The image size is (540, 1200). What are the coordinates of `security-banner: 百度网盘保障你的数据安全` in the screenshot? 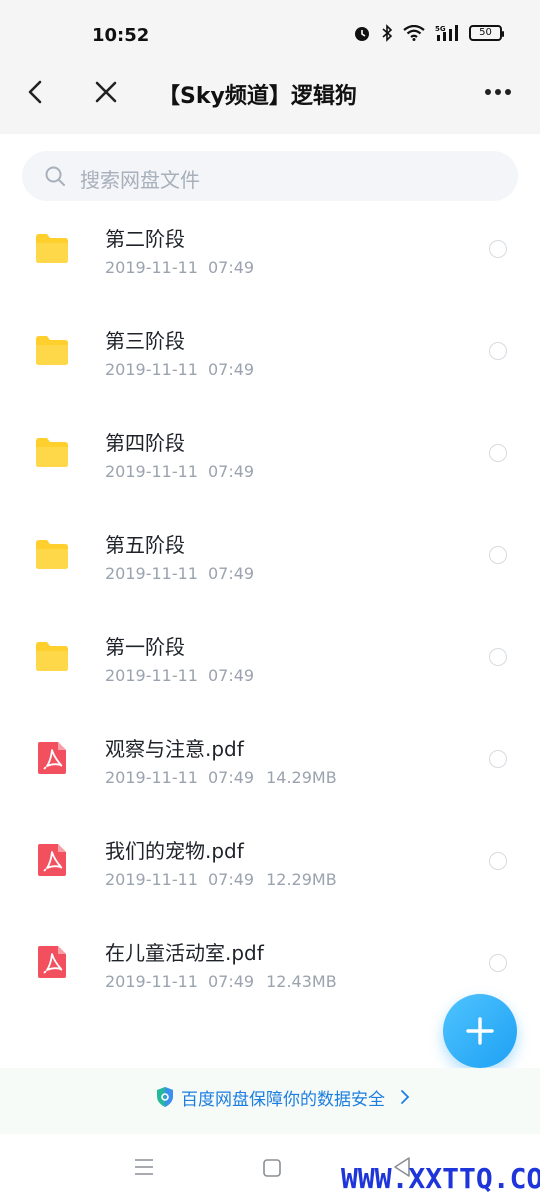 It's located at (270, 1101).